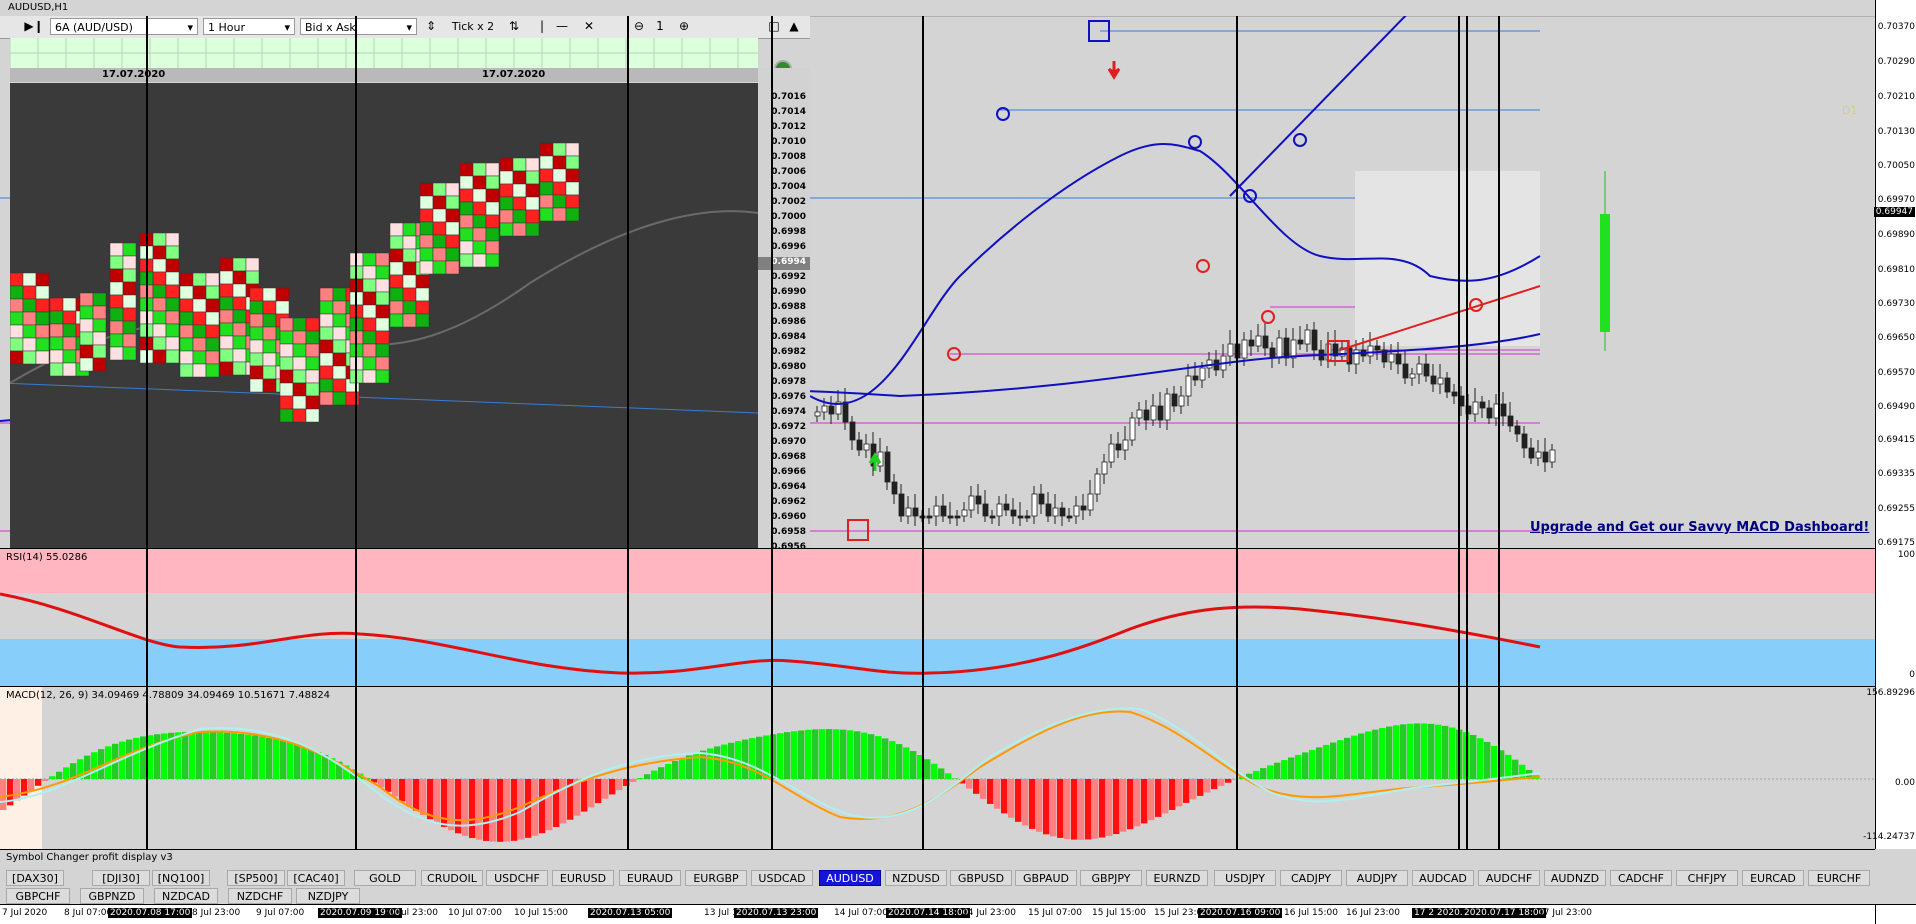 The image size is (1916, 924). I want to click on symbol-button-eurnzd: EURNZD, so click(1177, 878).